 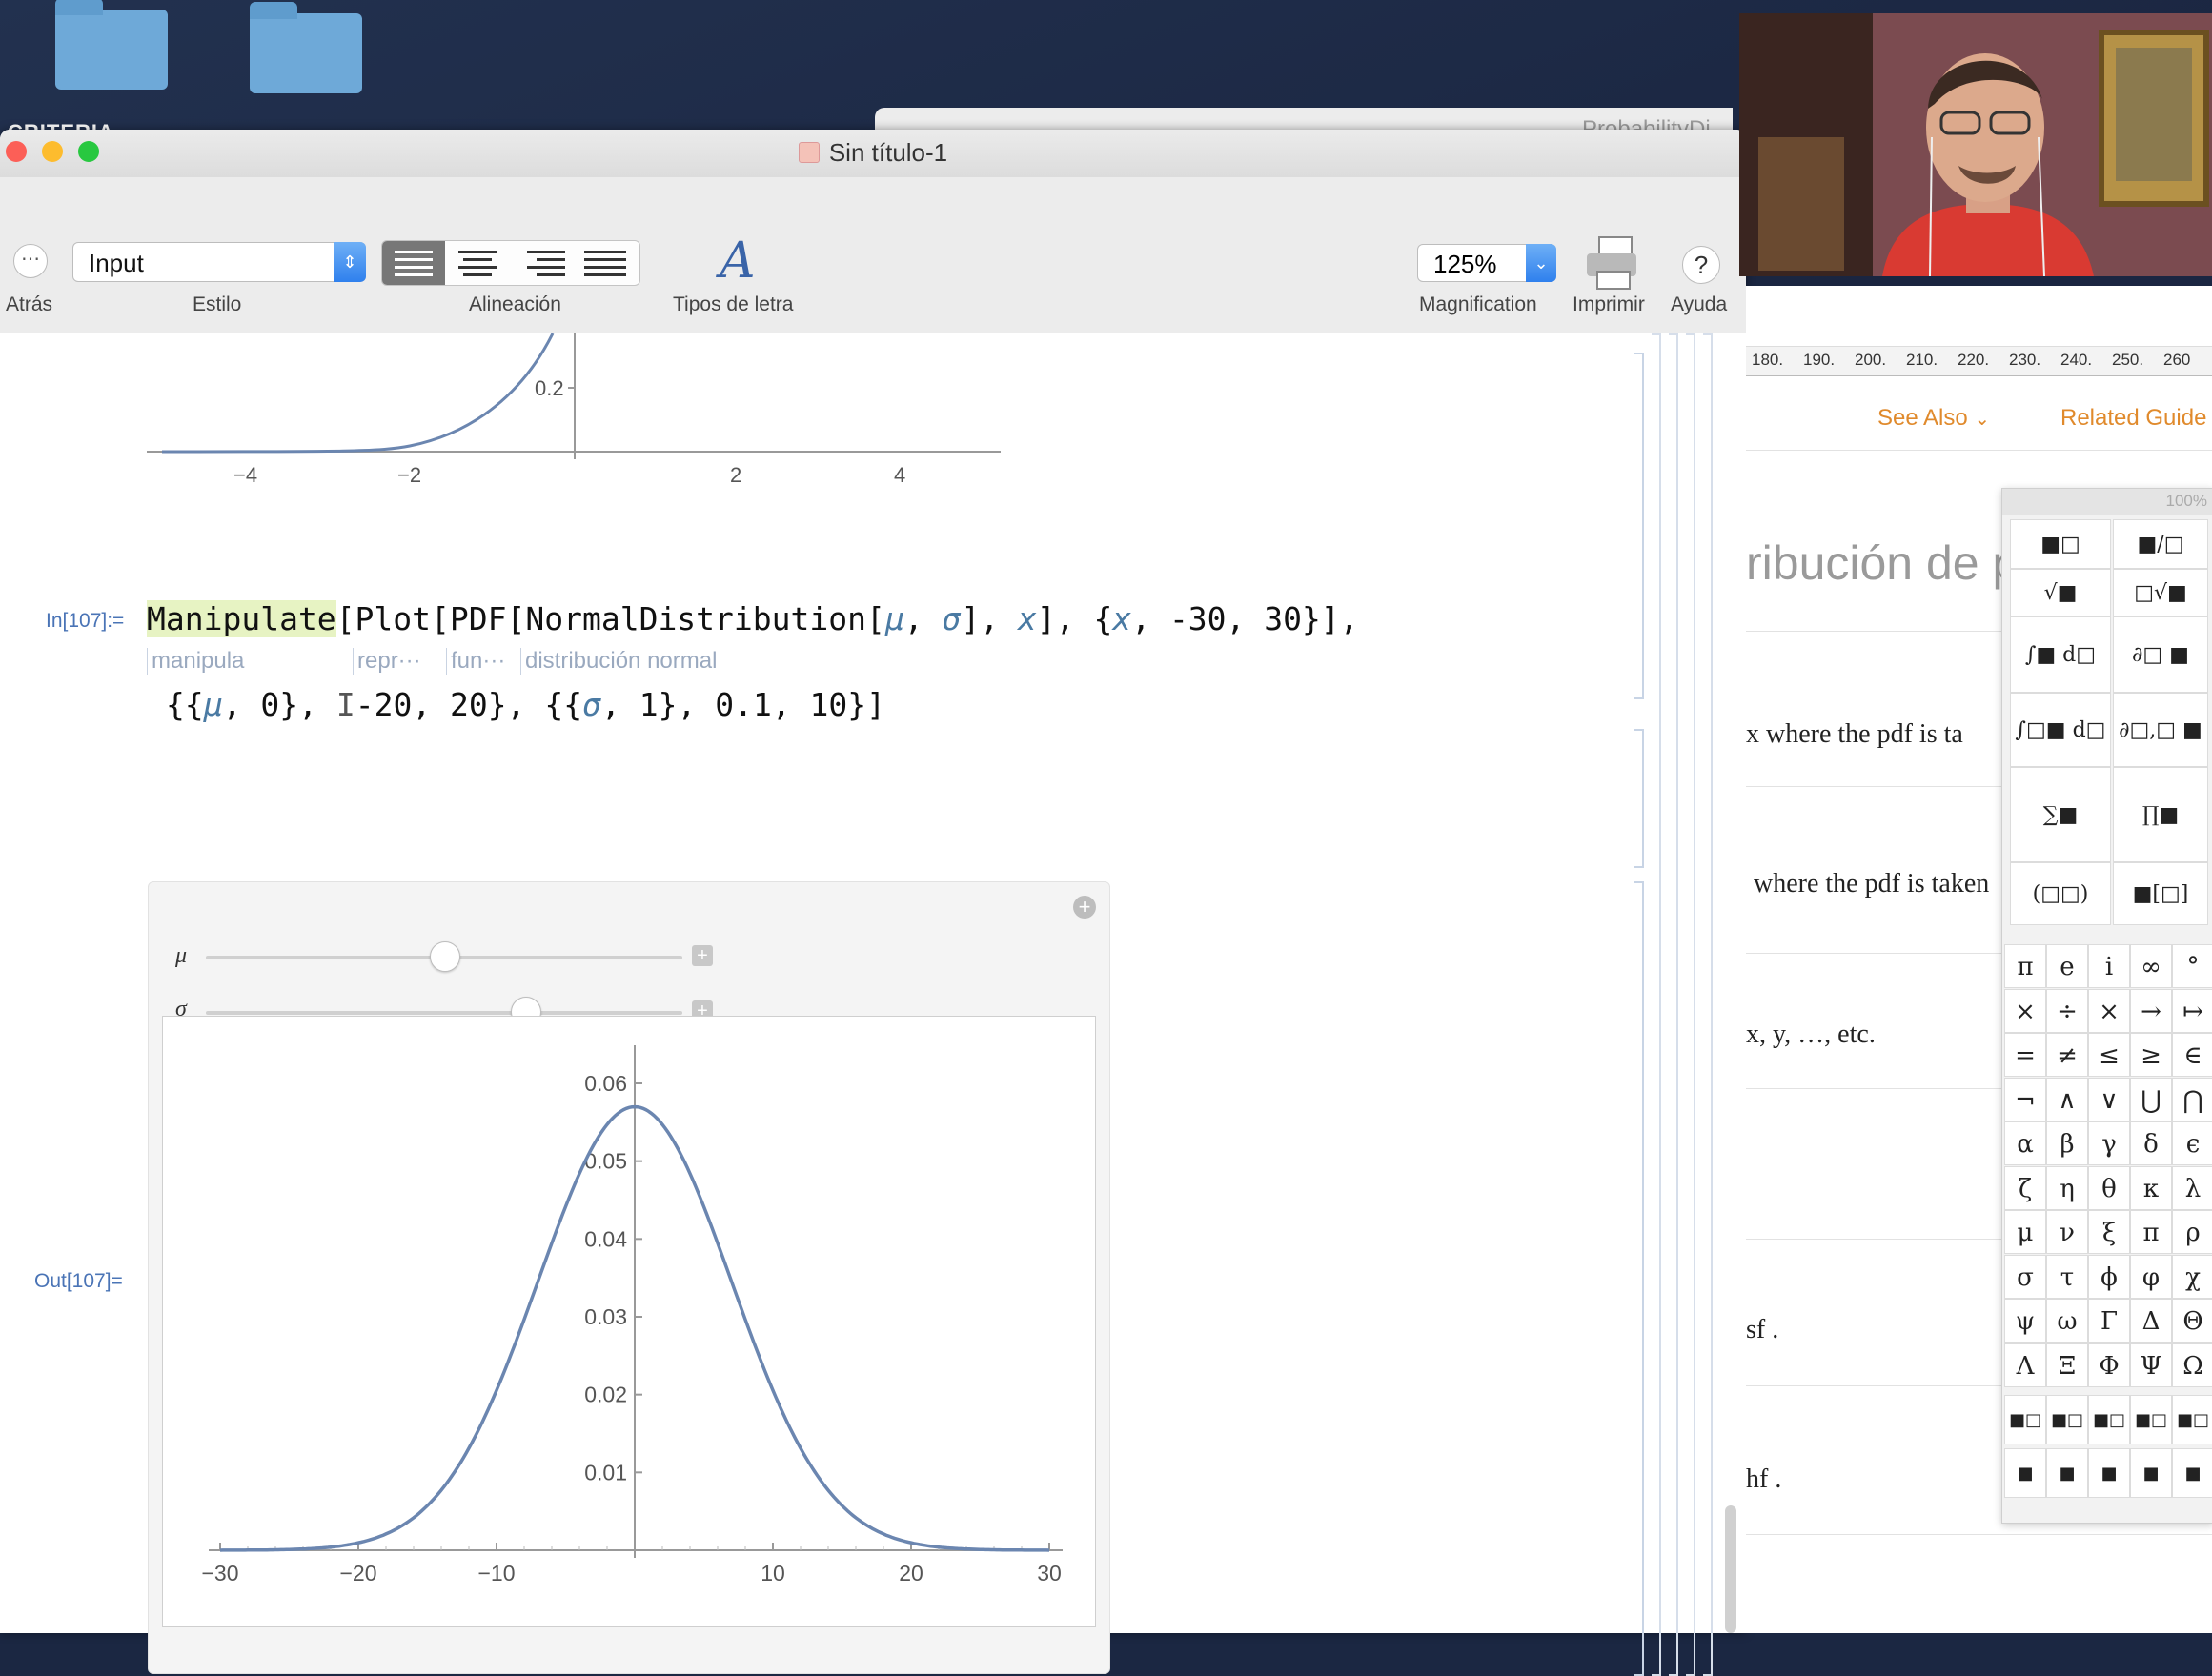 What do you see at coordinates (2067, 1321) in the screenshot?
I see `palette-symbol-button: ω` at bounding box center [2067, 1321].